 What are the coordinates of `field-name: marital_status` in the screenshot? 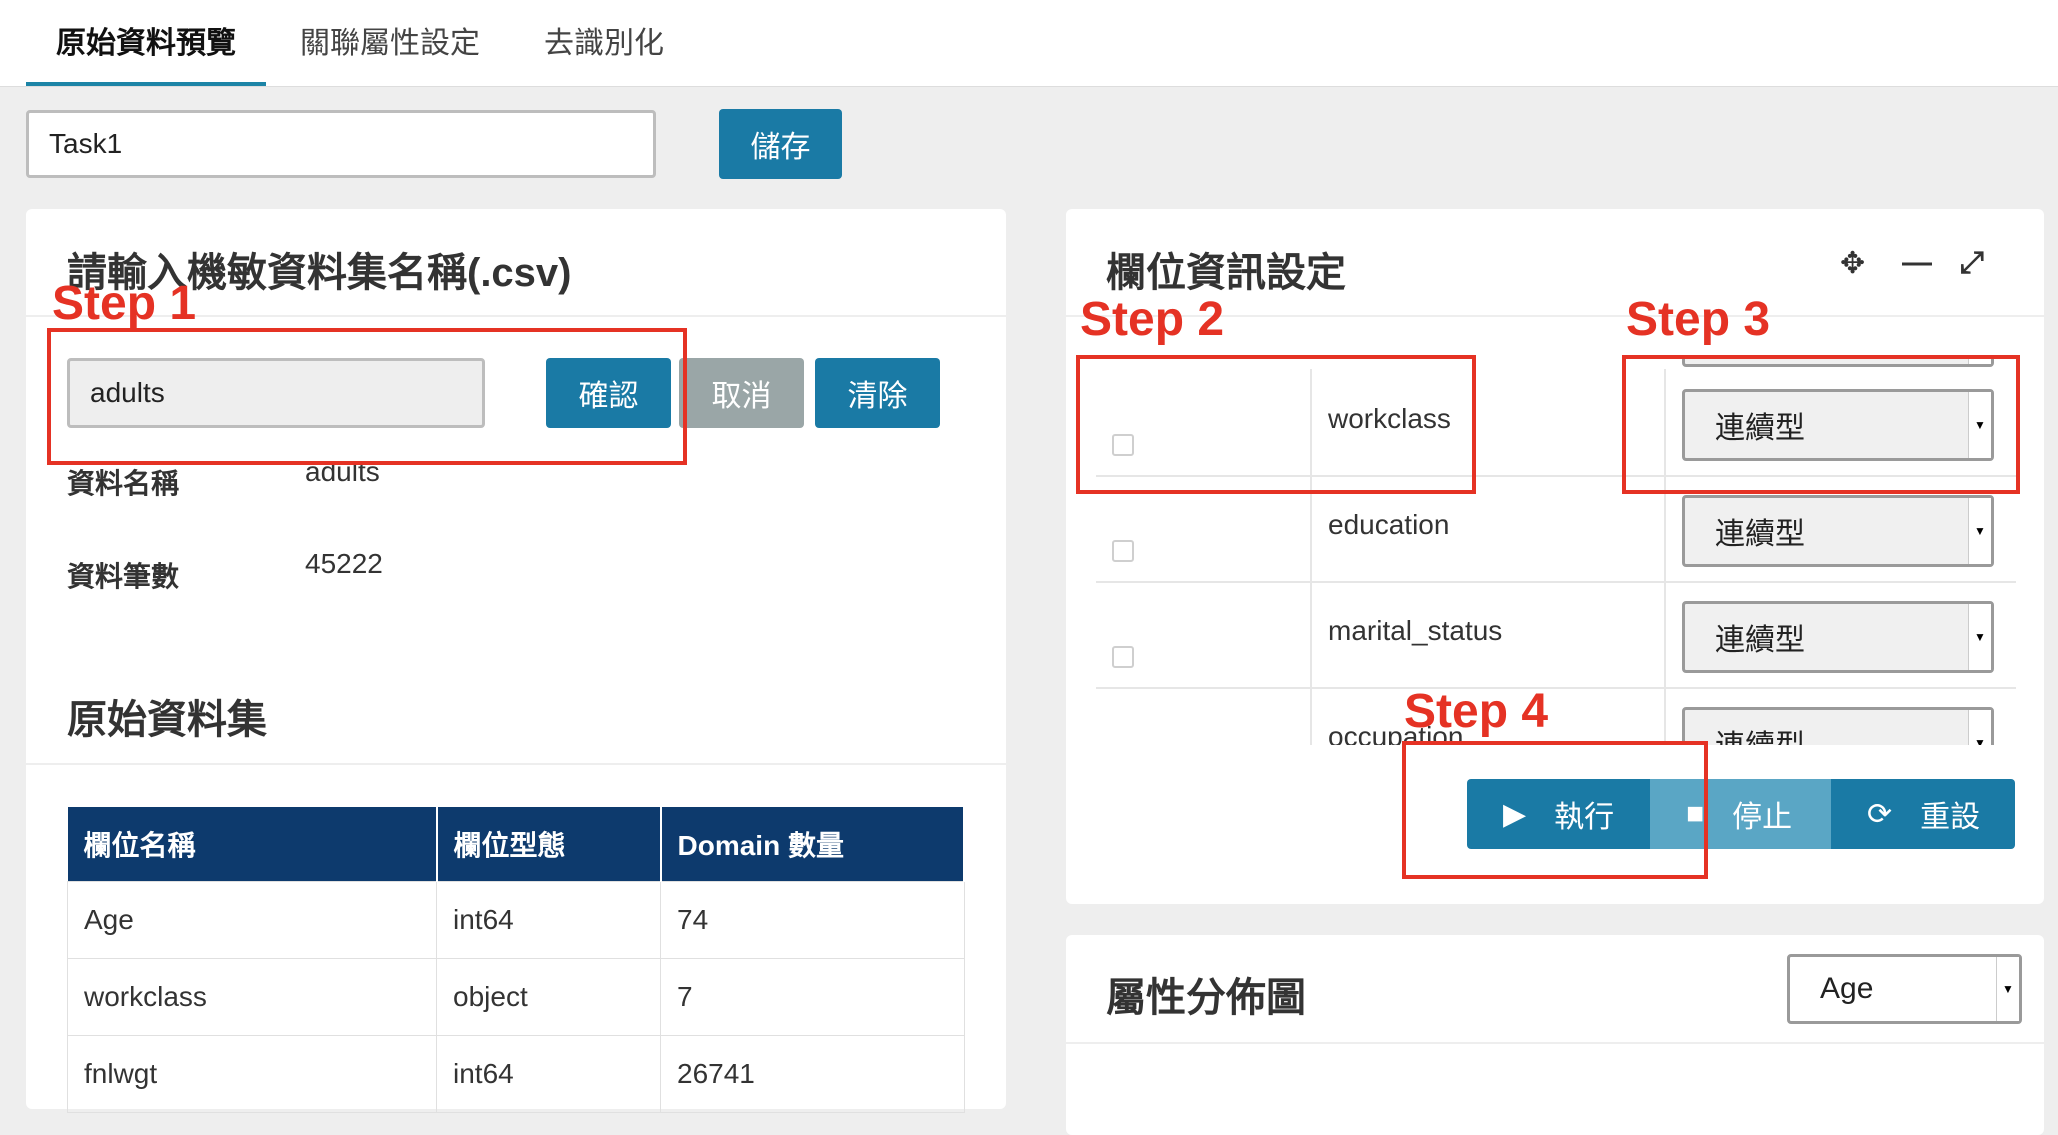 It's located at (1415, 630).